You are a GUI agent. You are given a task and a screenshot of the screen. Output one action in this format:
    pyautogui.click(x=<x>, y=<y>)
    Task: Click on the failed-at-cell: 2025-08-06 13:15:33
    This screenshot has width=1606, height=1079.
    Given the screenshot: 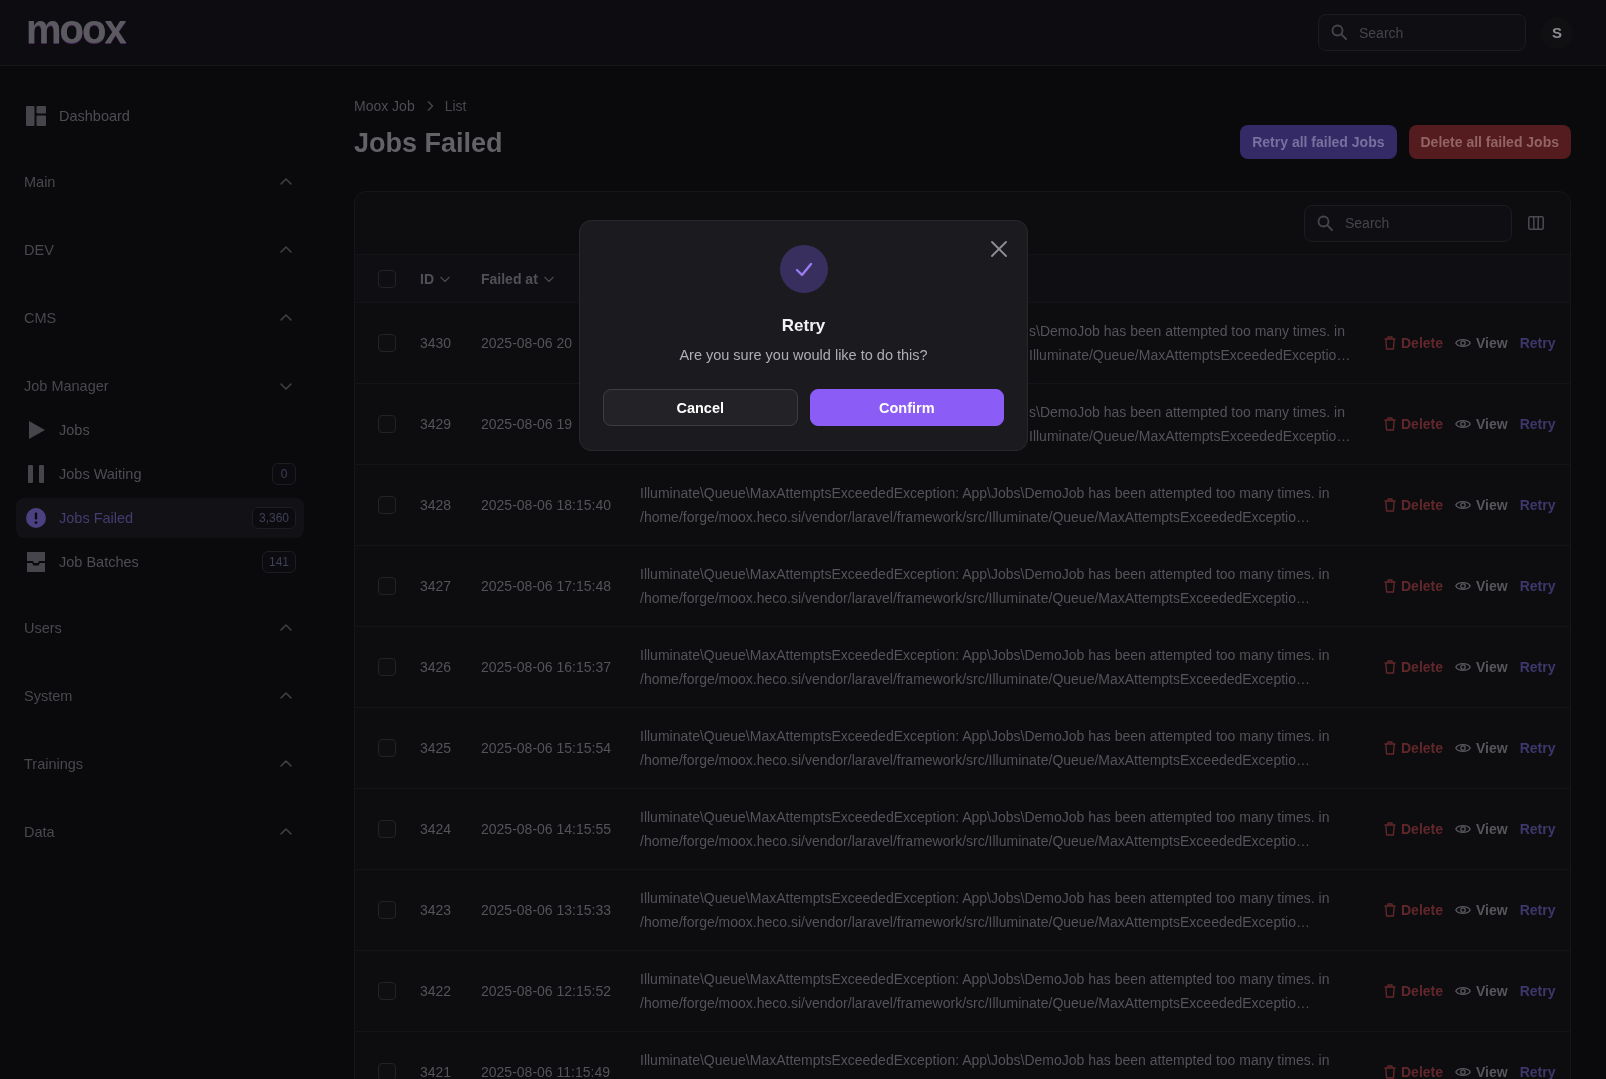 What is the action you would take?
    pyautogui.click(x=546, y=910)
    